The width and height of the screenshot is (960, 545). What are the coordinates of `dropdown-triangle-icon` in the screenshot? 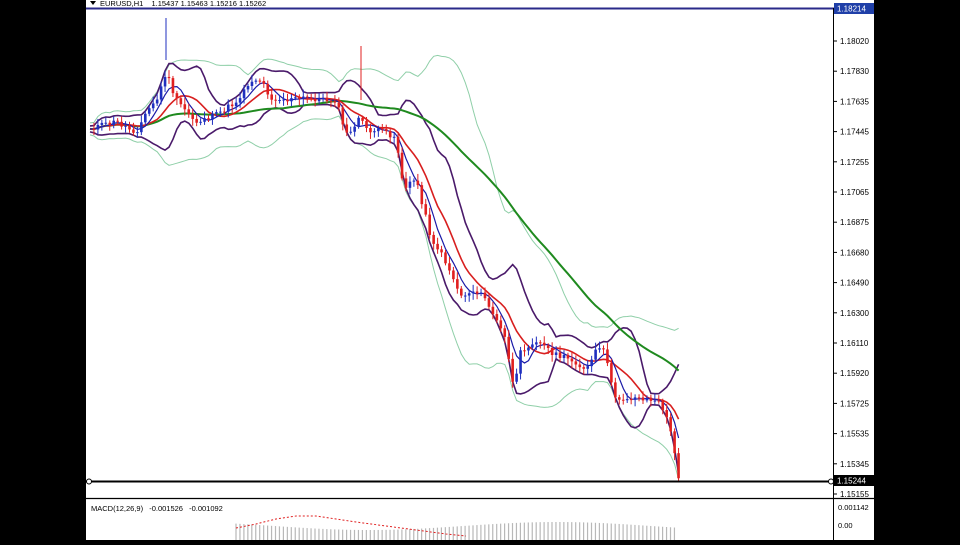 It's located at (93, 3).